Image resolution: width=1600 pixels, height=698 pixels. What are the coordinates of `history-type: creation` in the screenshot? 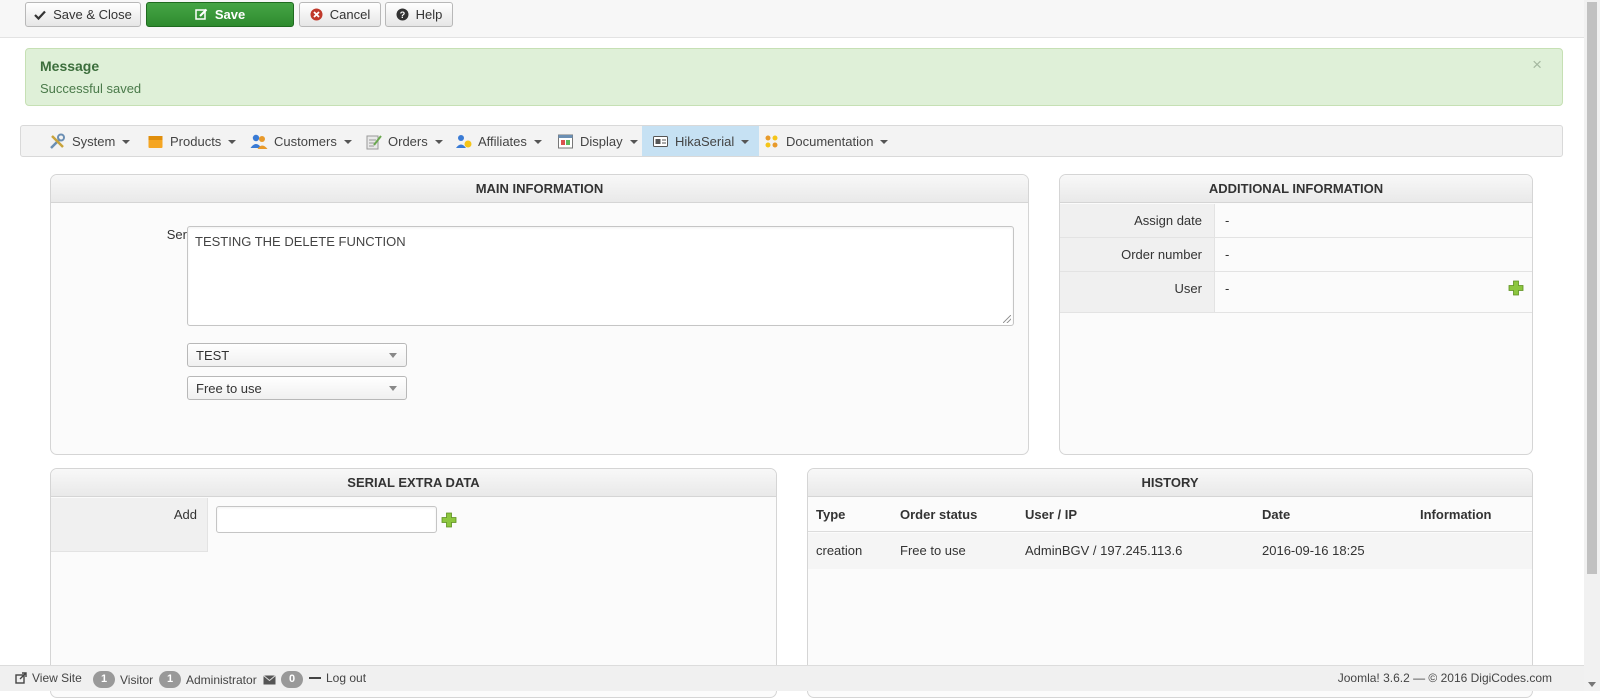 It's located at (839, 550).